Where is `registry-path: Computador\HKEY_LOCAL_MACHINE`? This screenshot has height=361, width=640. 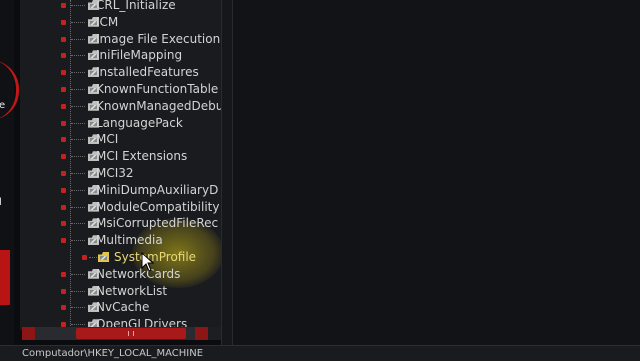 registry-path: Computador\HKEY_LOCAL_MACHINE is located at coordinates (113, 353).